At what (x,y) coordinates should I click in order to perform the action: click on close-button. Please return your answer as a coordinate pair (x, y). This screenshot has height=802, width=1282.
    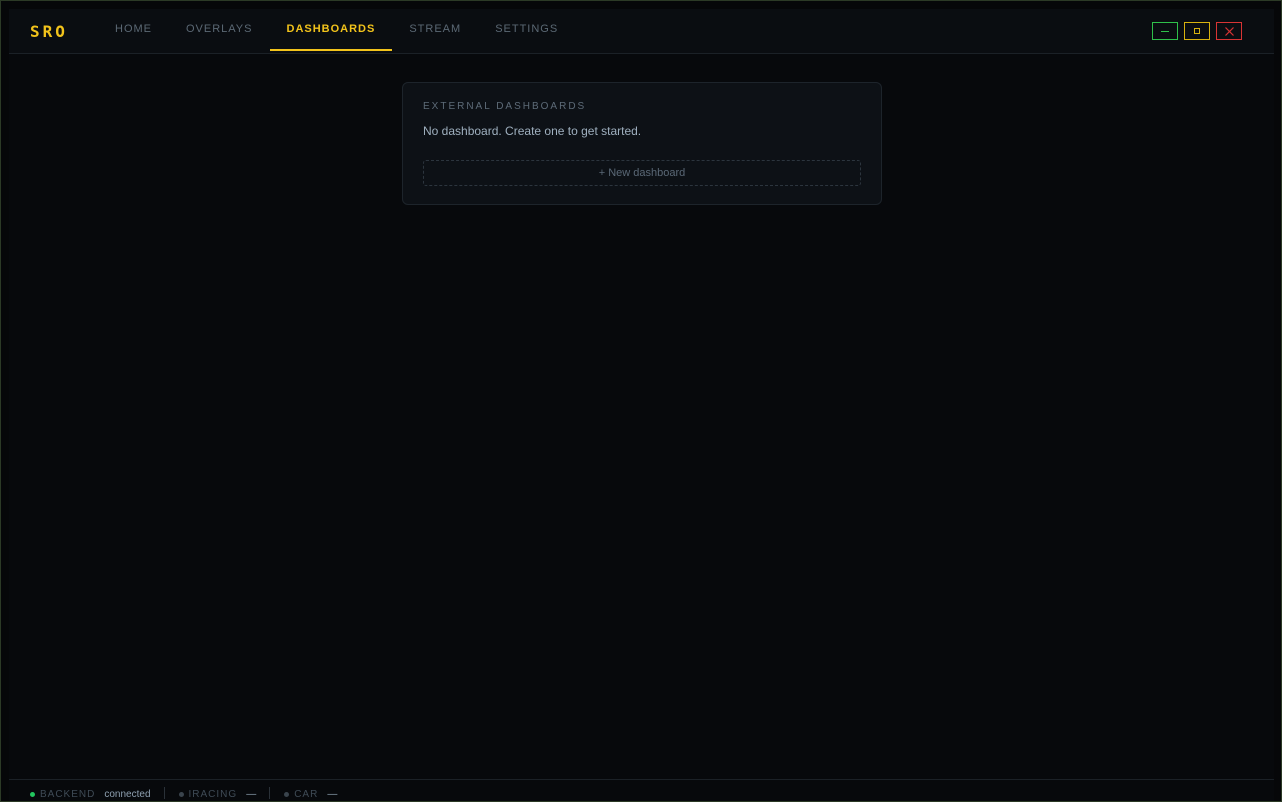
    Looking at the image, I should click on (1229, 31).